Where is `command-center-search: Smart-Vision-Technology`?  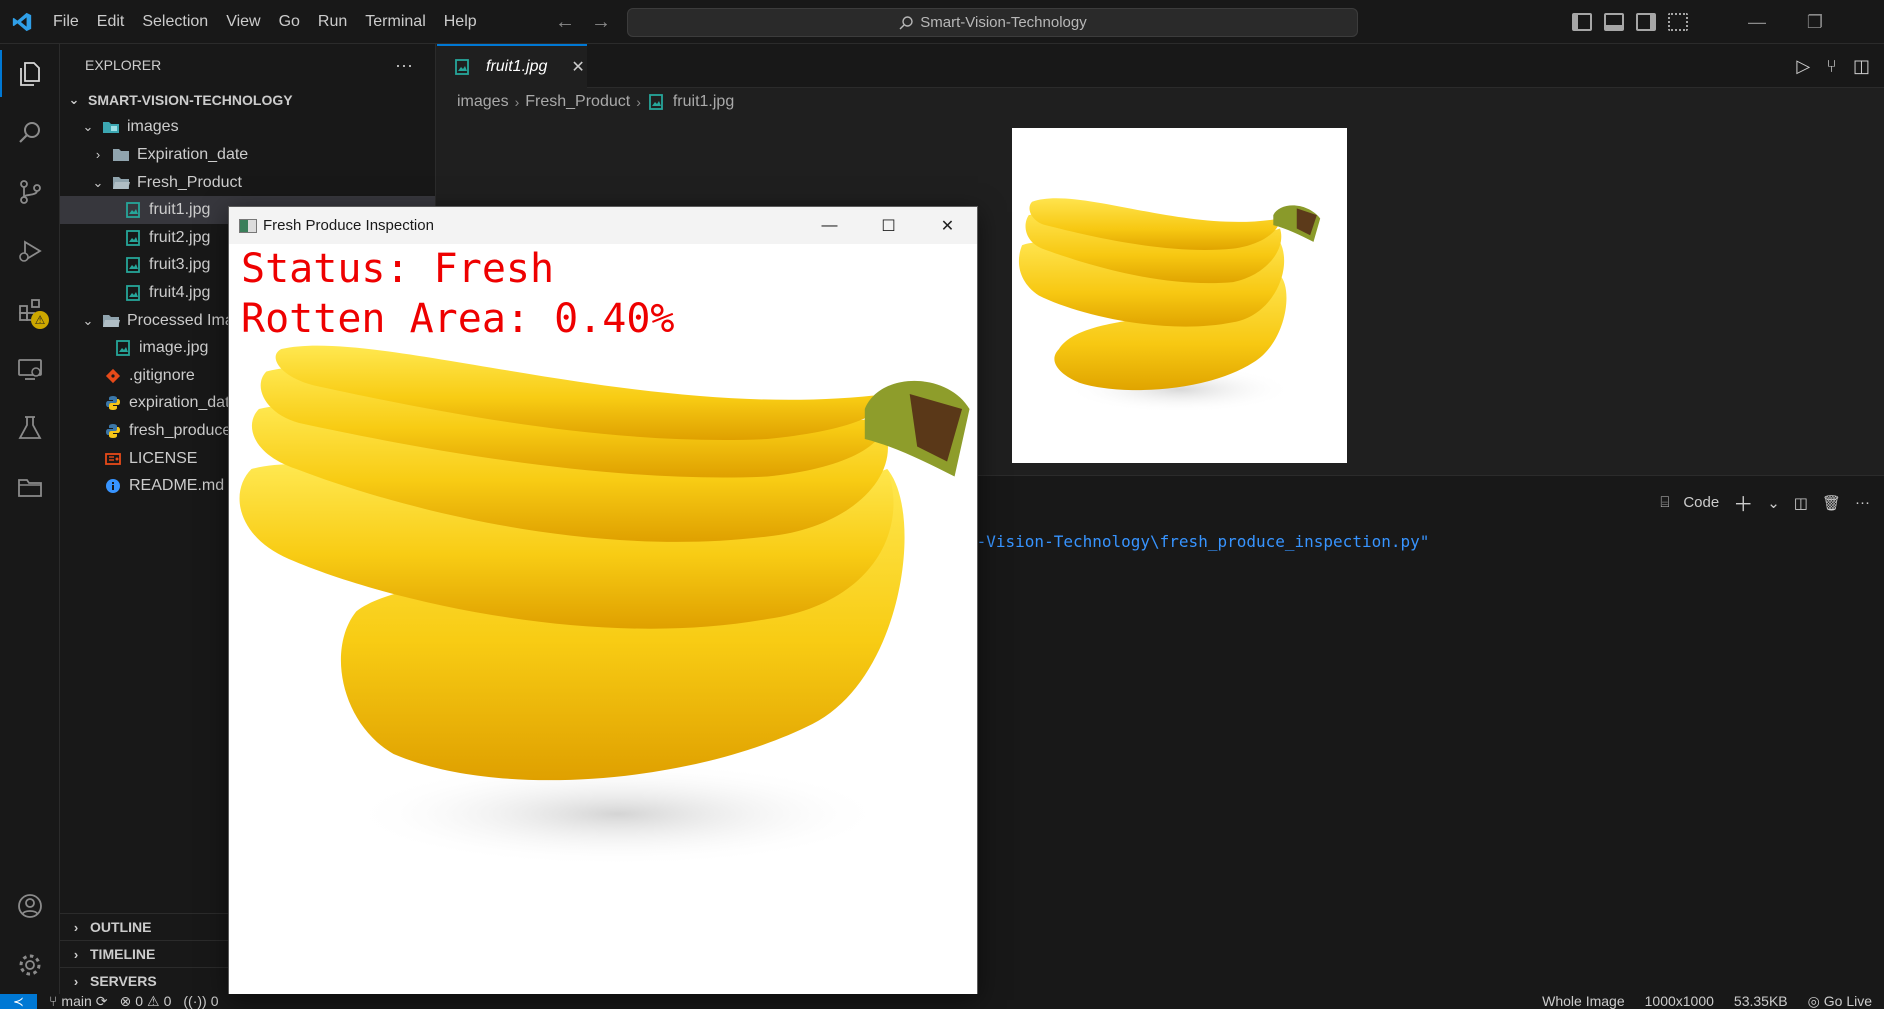
command-center-search: Smart-Vision-Technology is located at coordinates (992, 22).